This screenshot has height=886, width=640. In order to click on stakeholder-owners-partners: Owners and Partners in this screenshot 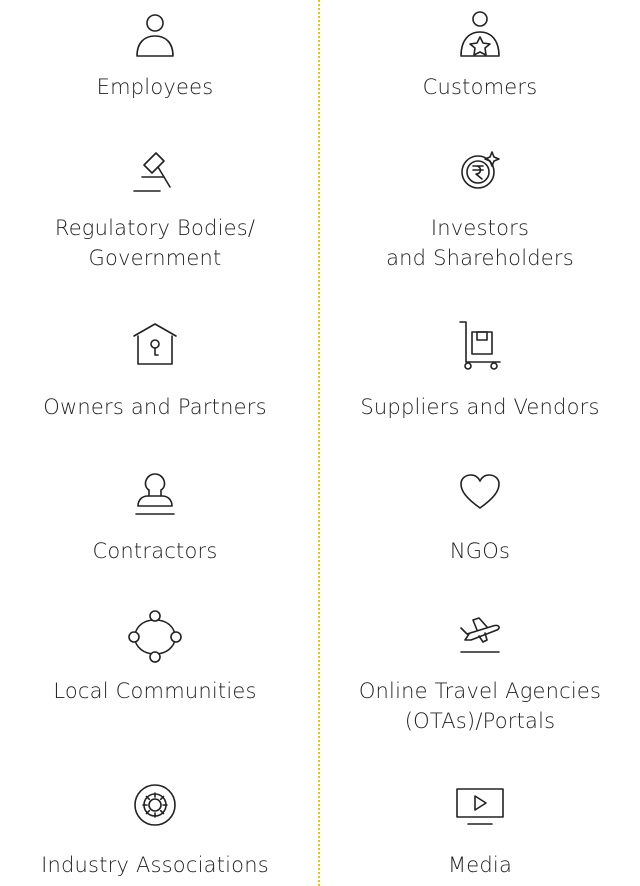, I will do `click(155, 370)`.